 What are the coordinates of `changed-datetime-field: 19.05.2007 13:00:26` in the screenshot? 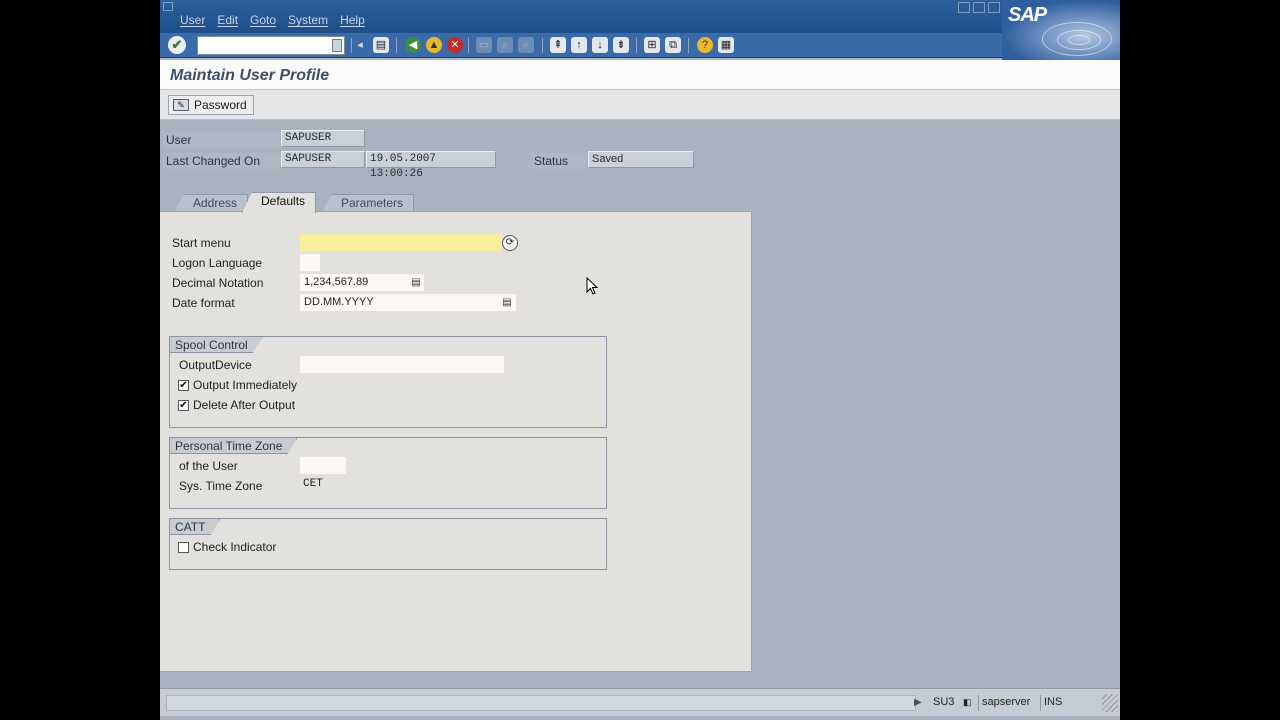 It's located at (431, 165).